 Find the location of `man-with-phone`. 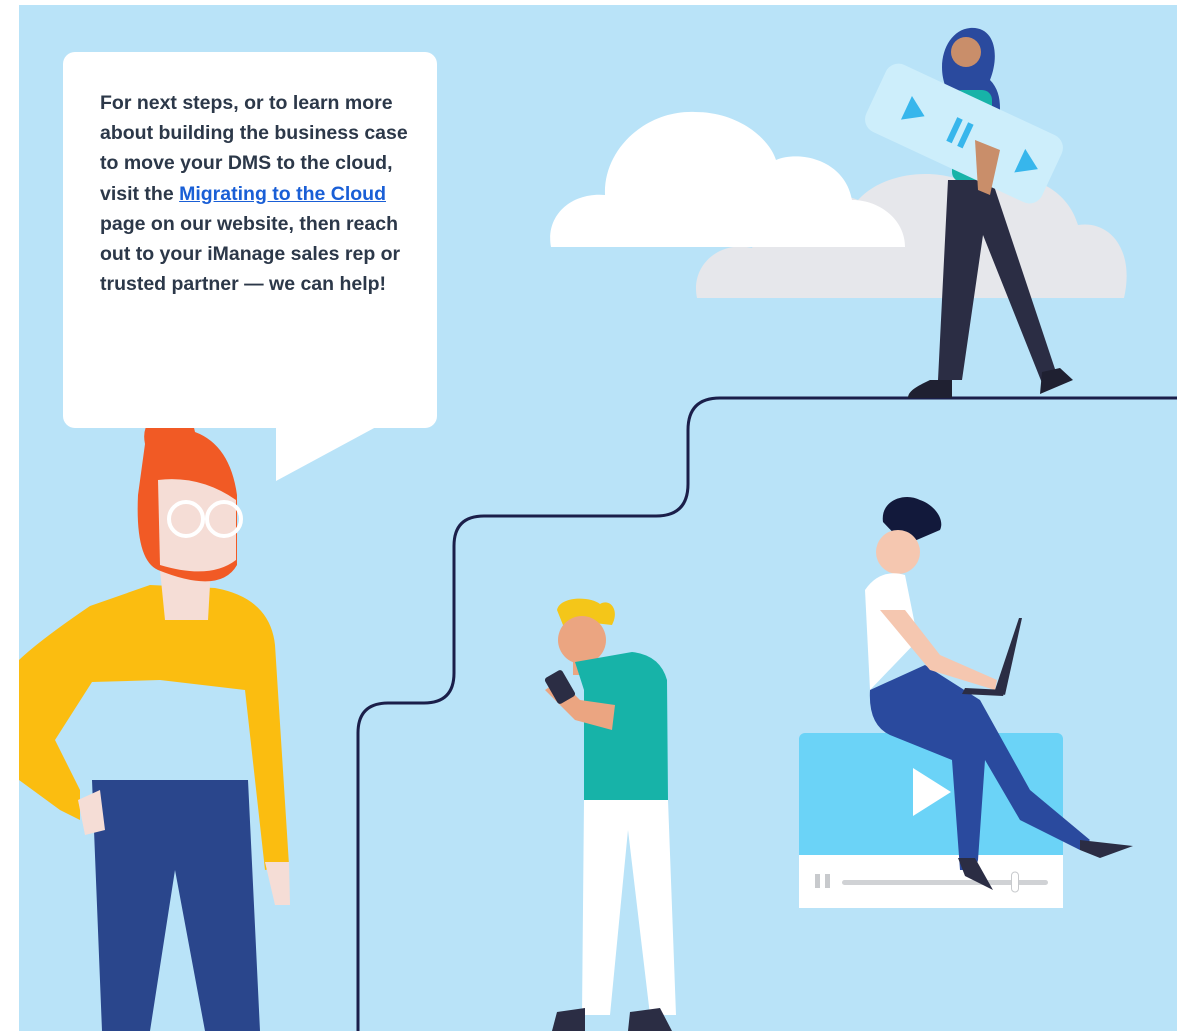

man-with-phone is located at coordinates (610, 814).